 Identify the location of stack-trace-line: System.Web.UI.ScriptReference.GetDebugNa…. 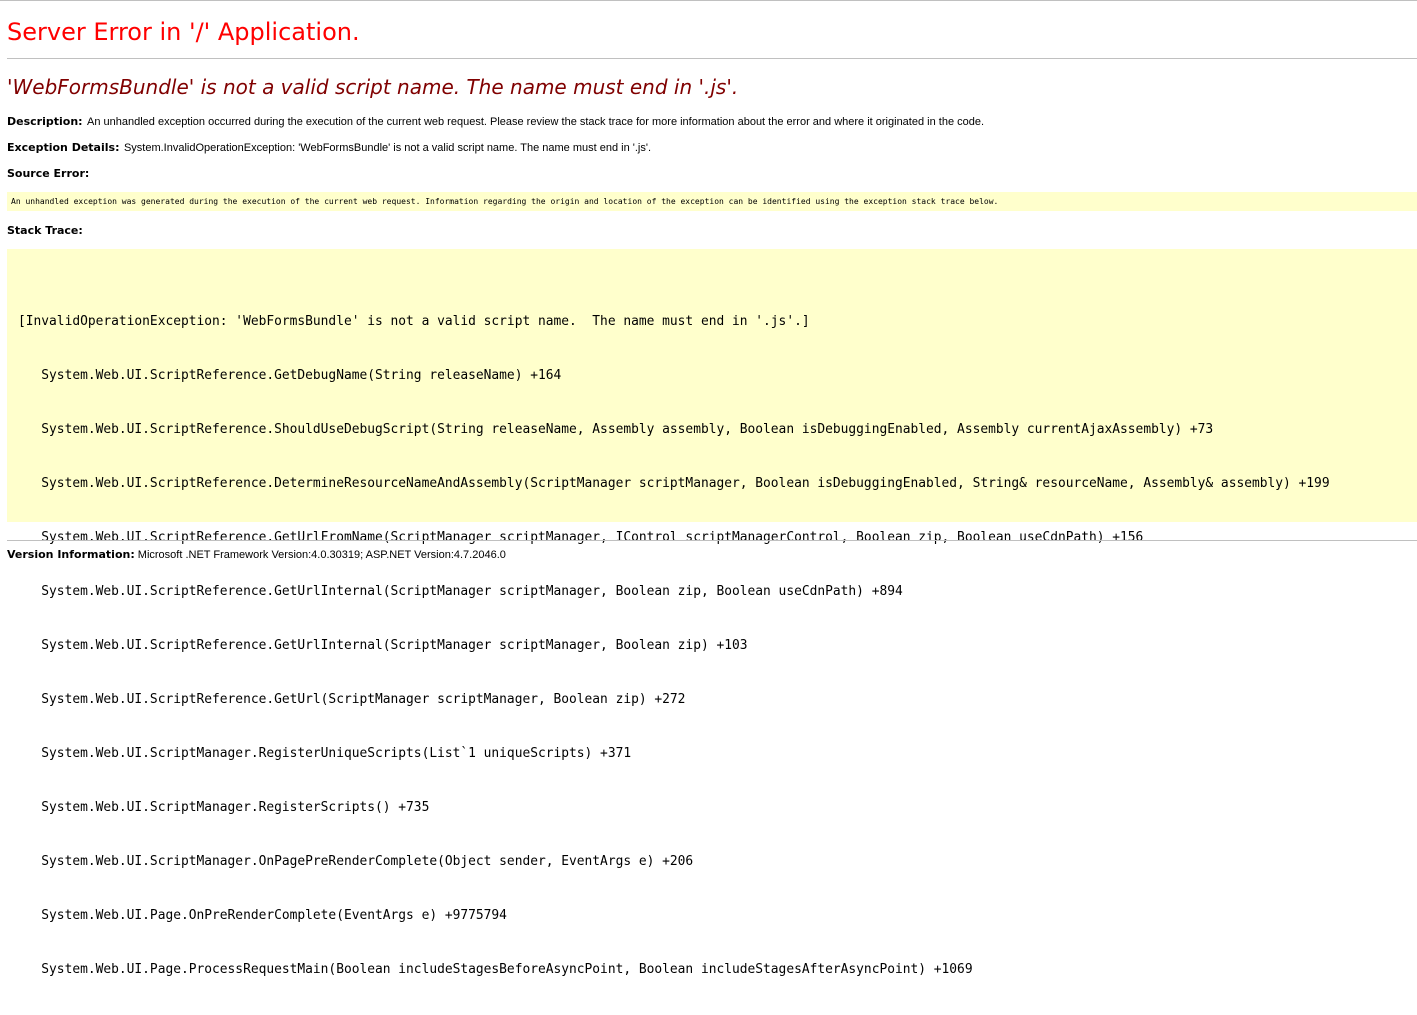
(290, 375).